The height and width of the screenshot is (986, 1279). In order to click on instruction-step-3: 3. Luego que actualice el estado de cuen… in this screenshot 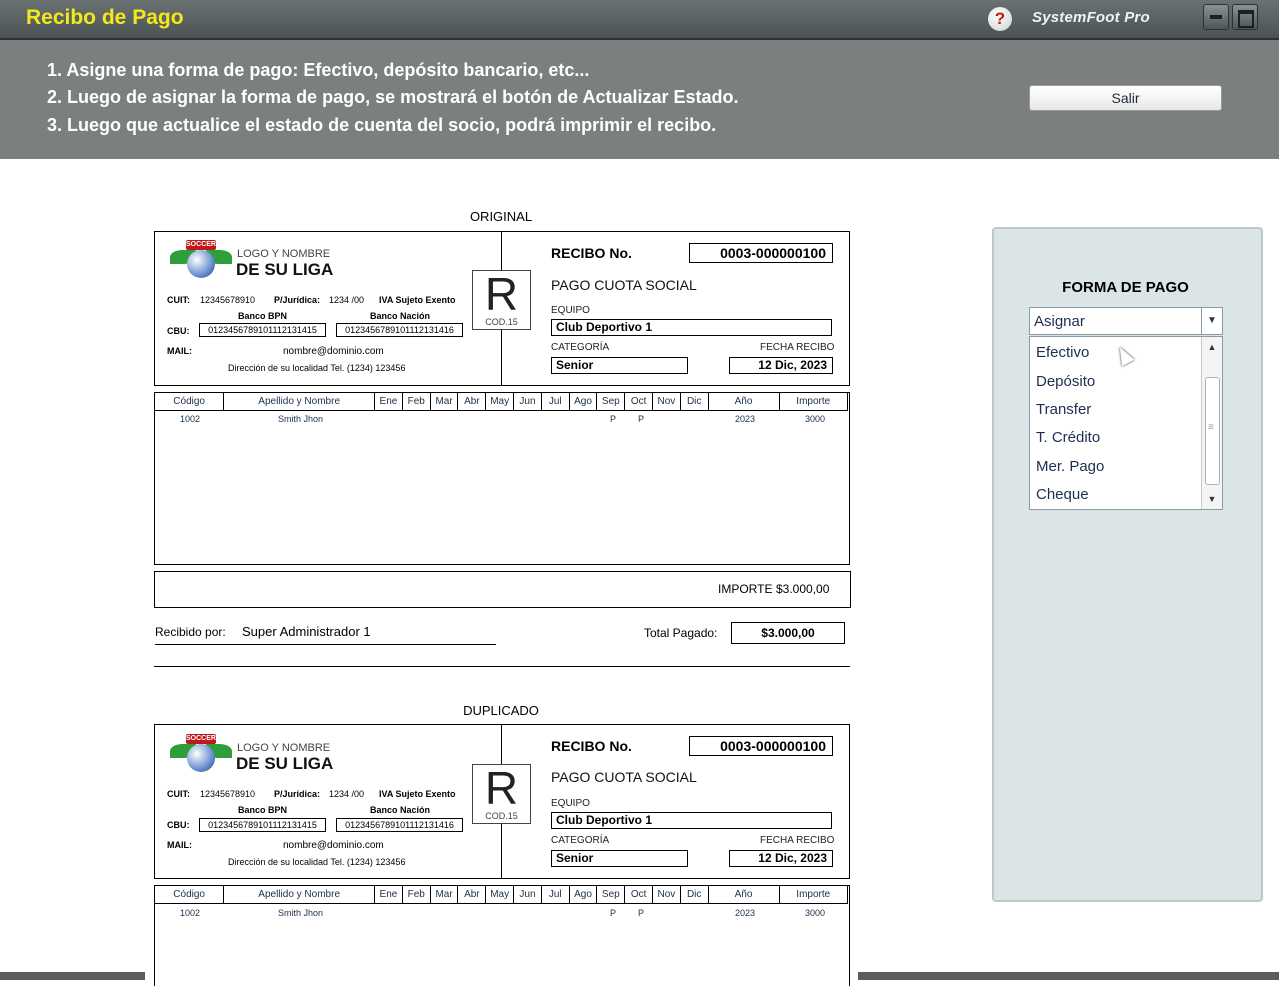, I will do `click(382, 125)`.